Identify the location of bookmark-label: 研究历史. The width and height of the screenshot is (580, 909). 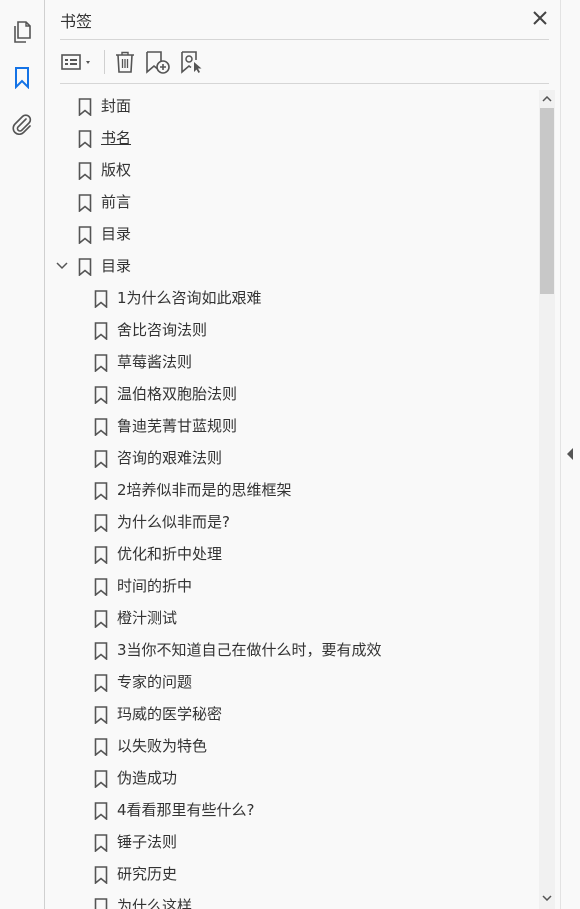
(147, 874).